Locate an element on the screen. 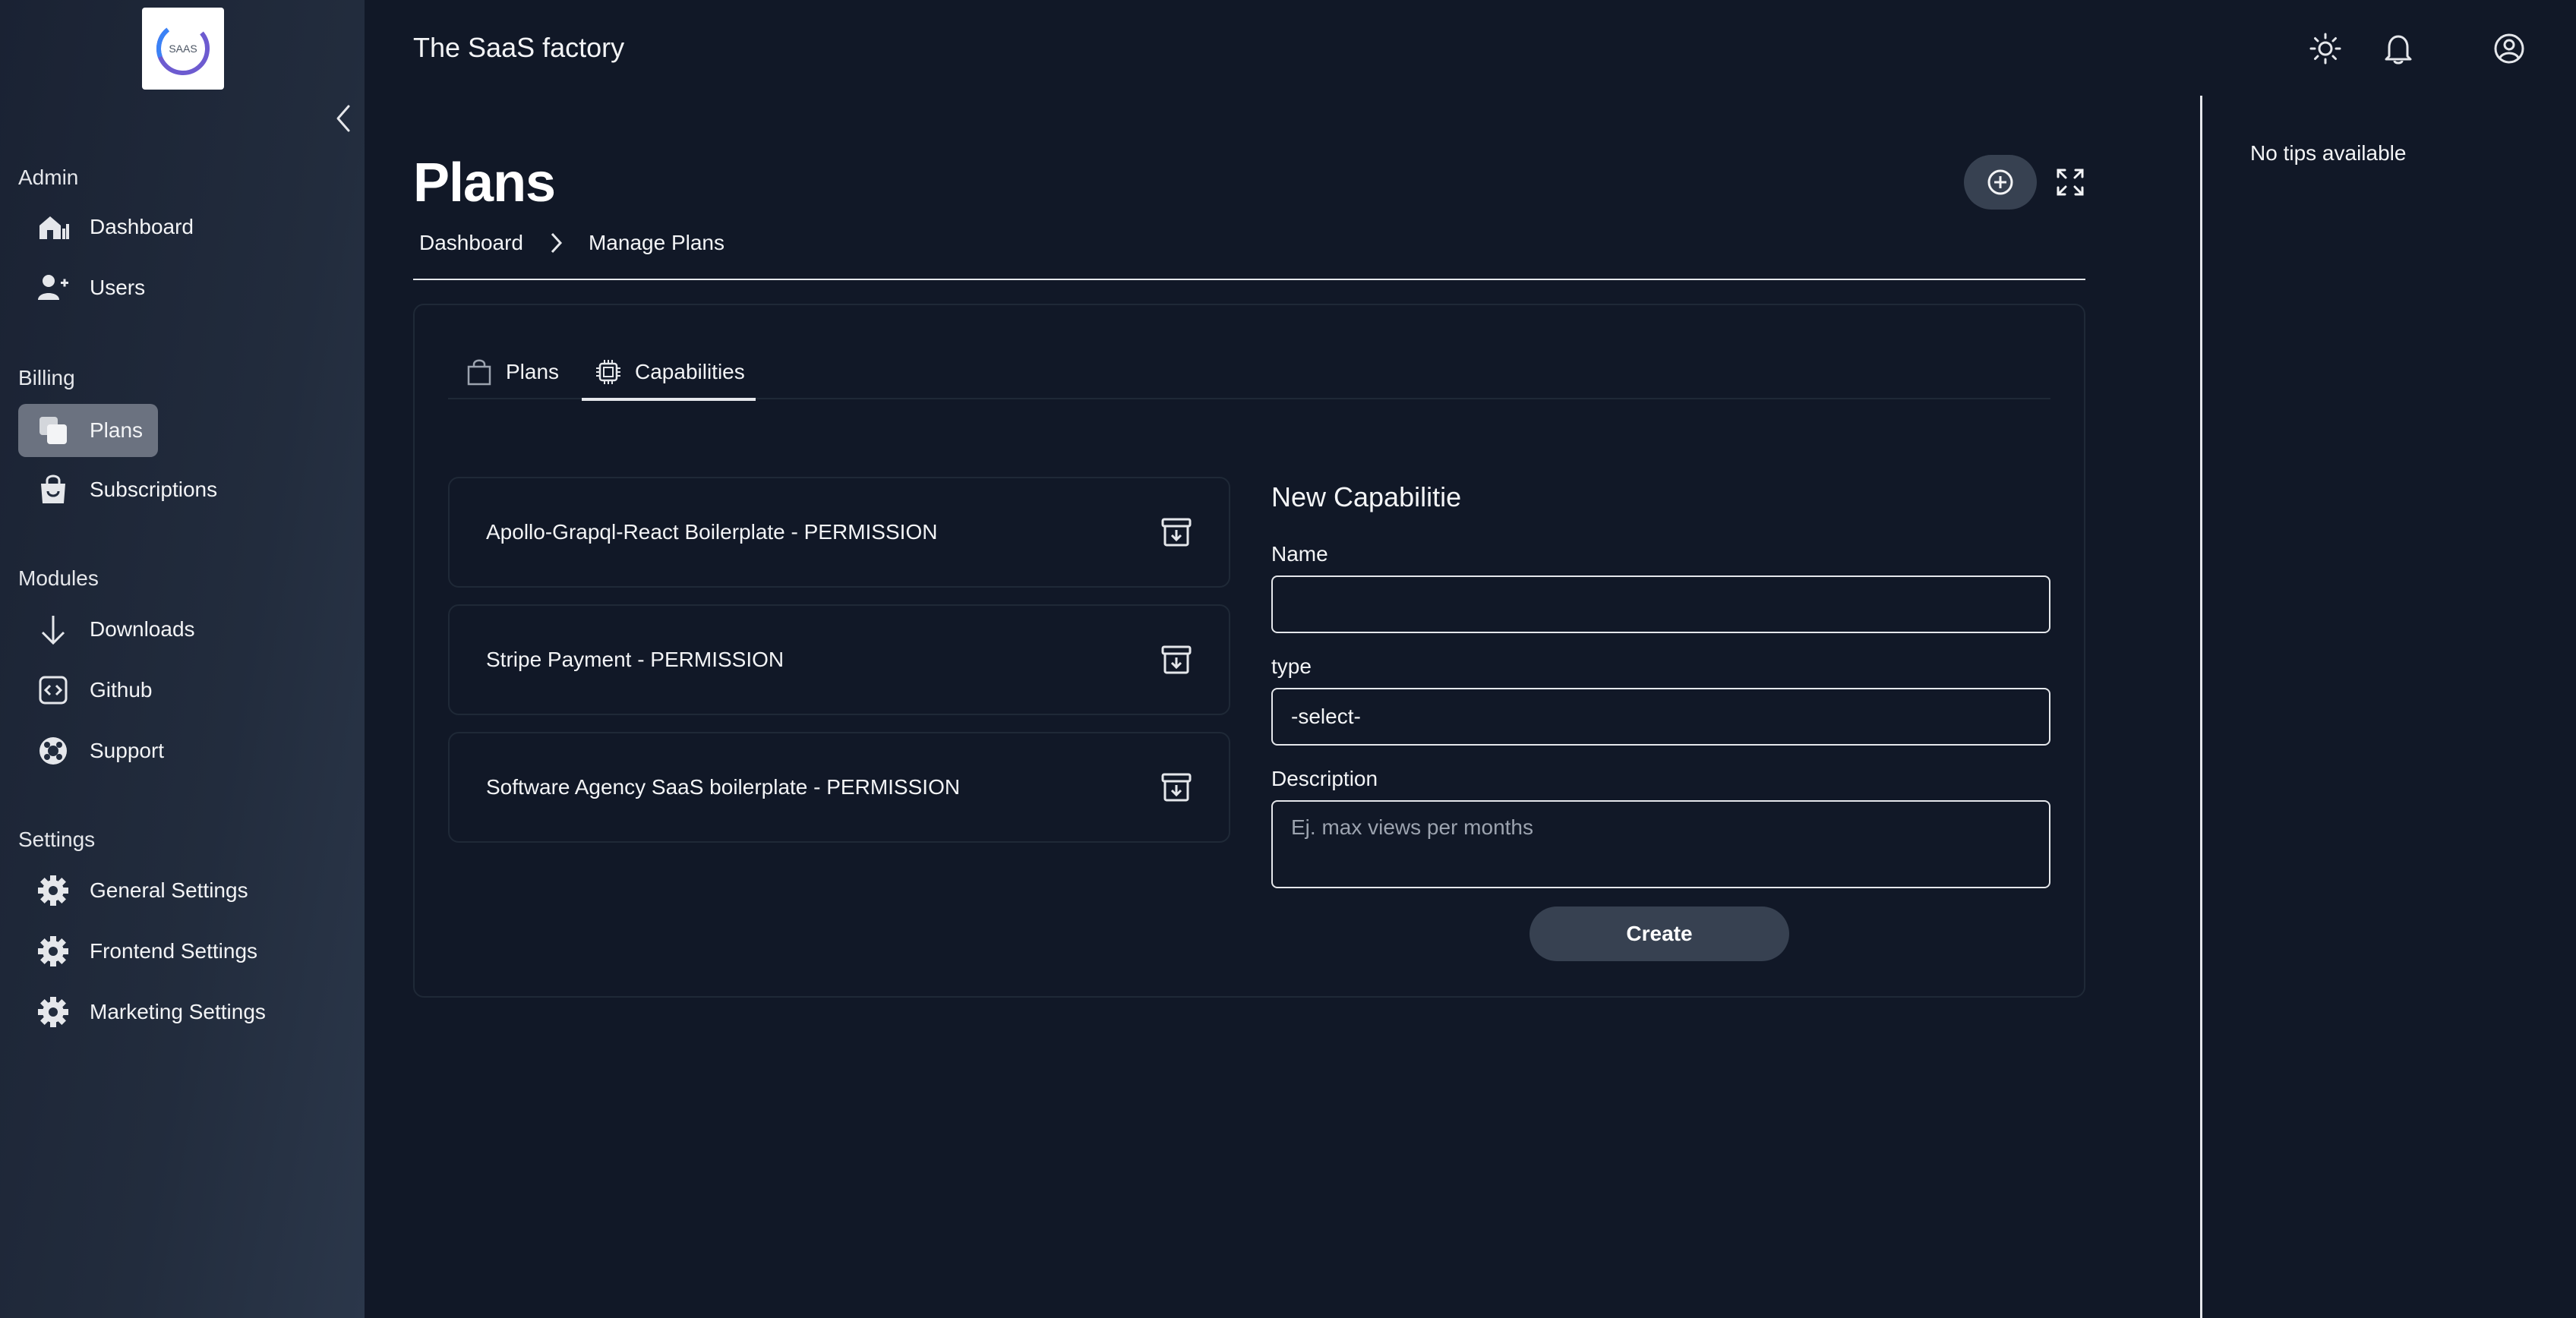  page-title: Plans is located at coordinates (485, 183).